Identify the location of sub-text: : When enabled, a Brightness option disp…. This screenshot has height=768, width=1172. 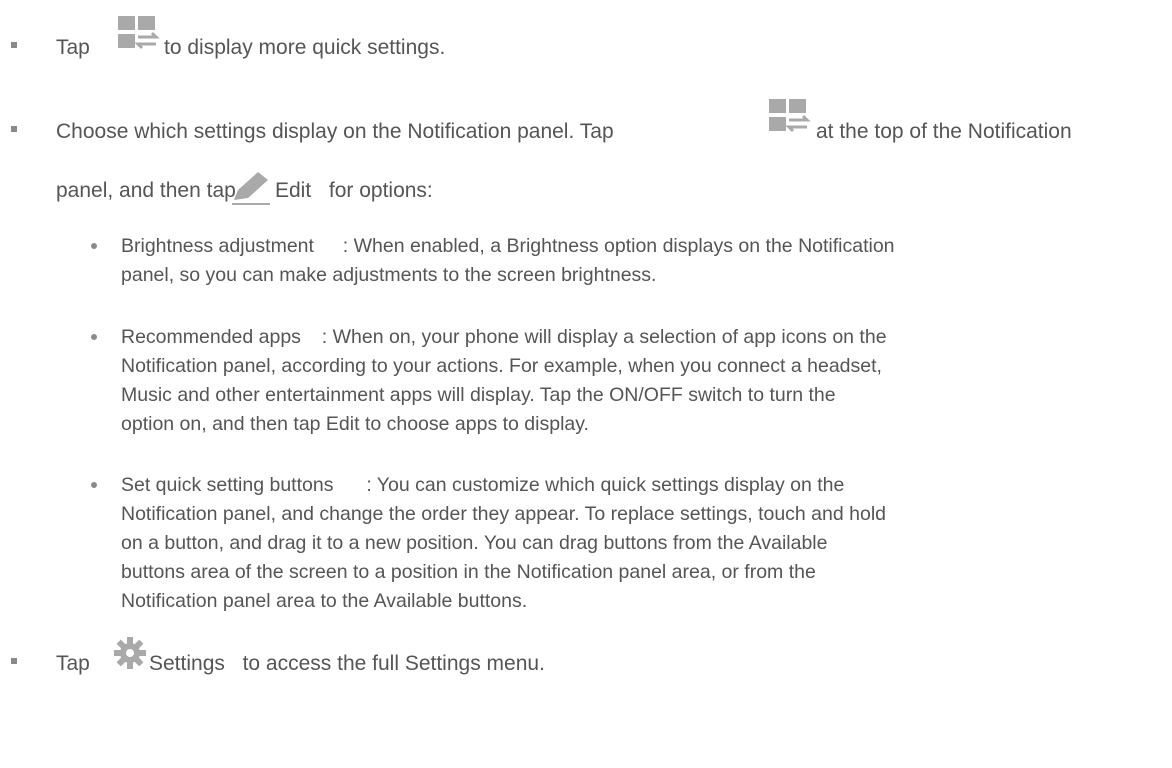
(618, 246).